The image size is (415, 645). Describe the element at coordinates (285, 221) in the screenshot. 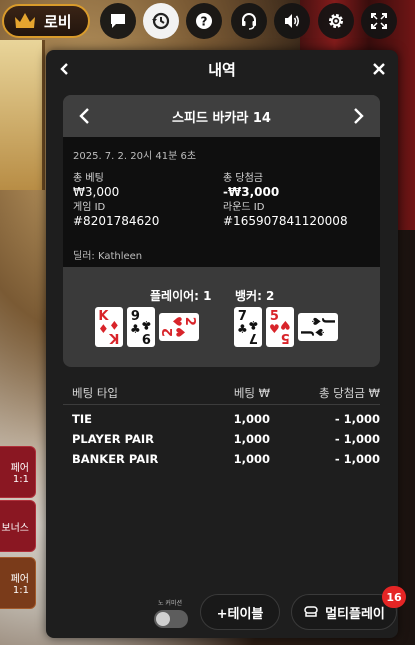

I see `round-id-value: #165907841120008` at that location.